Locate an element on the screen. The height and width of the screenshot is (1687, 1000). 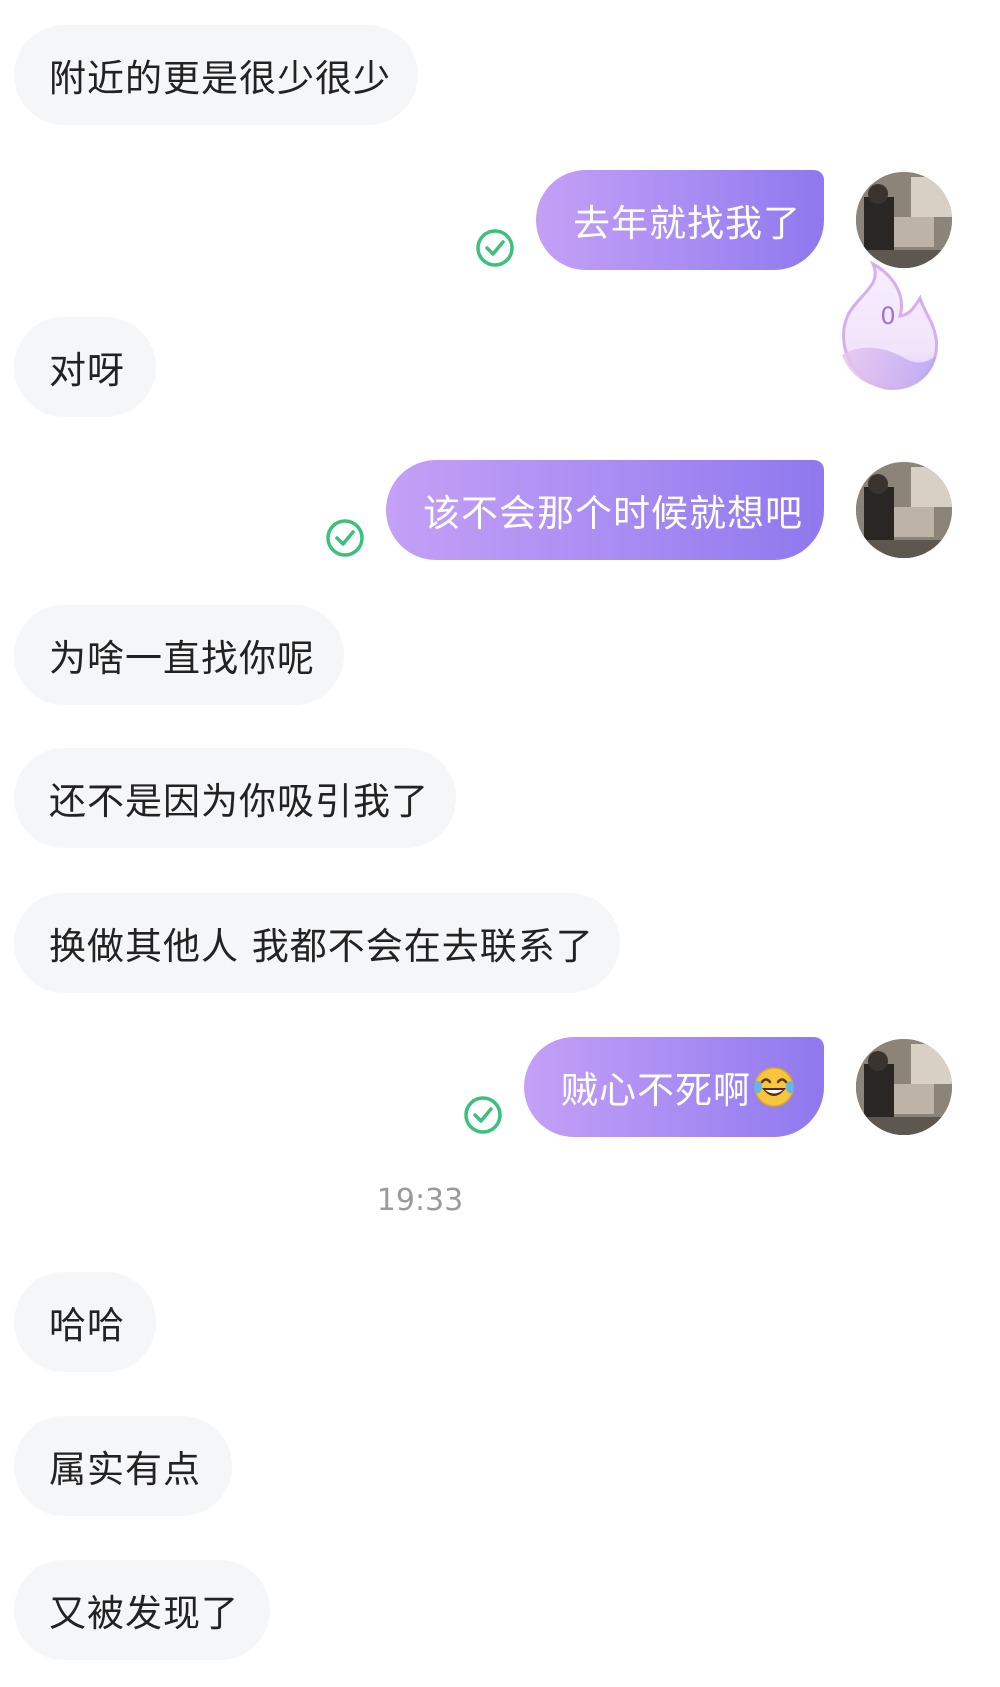
incoming-message: 换做其他人 我都不会在去联系了 is located at coordinates (317, 943).